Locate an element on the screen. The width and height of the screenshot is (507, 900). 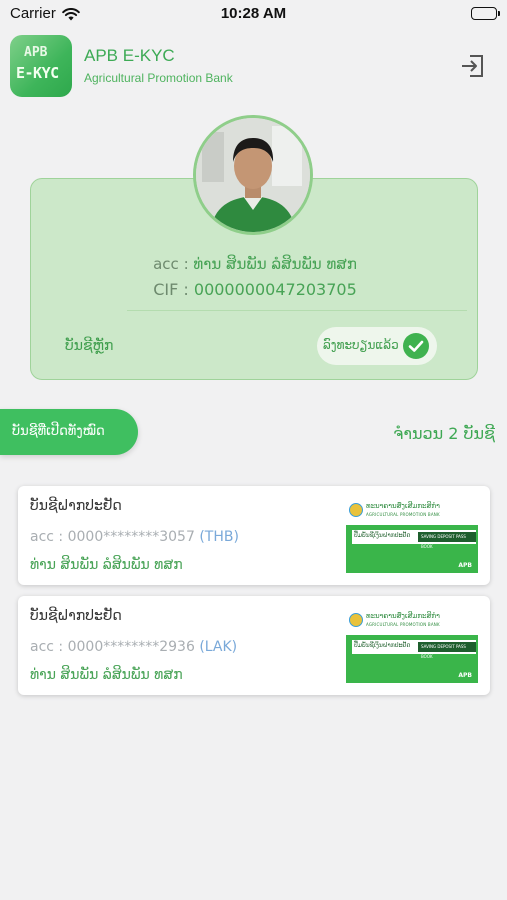
tab-open-accounts: ບັນຊີທີ່ເປີດທັງໝົດ is located at coordinates (69, 432).